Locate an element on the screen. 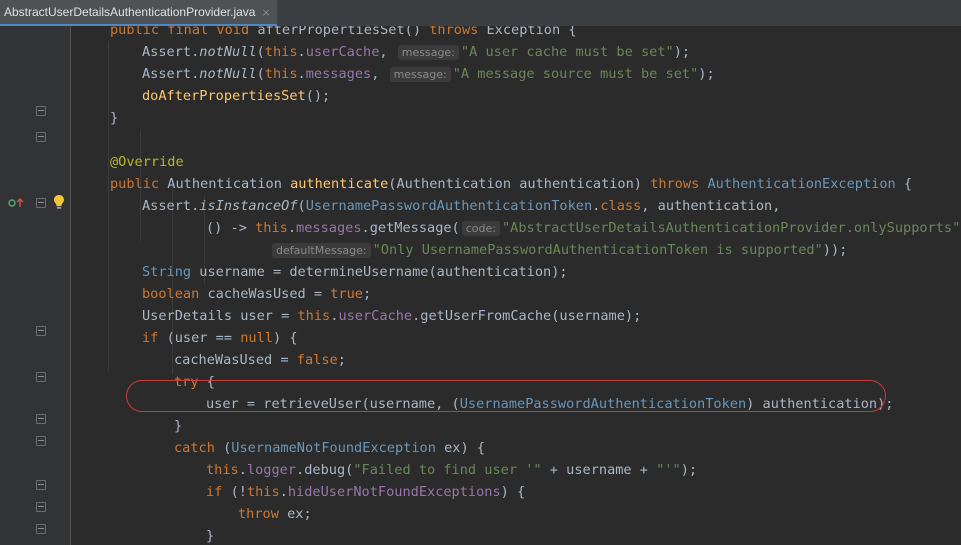 This screenshot has height=545, width=961. code-token: UserDetails user = is located at coordinates (220, 316).